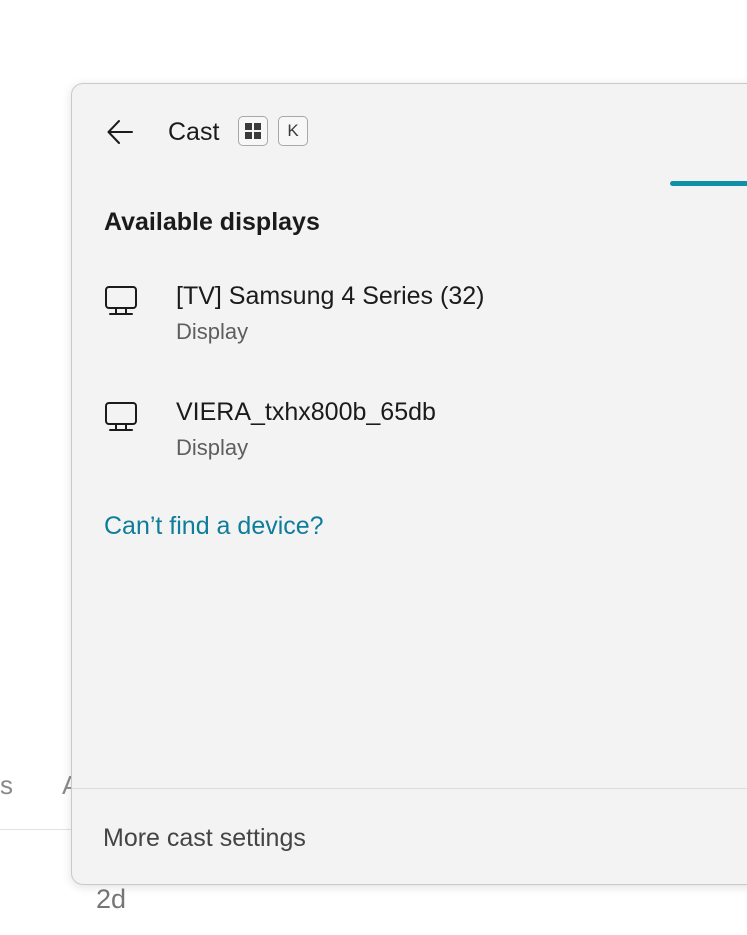 Image resolution: width=747 pixels, height=935 pixels. Describe the element at coordinates (212, 222) in the screenshot. I see `available-displays-heading: Available displays` at that location.